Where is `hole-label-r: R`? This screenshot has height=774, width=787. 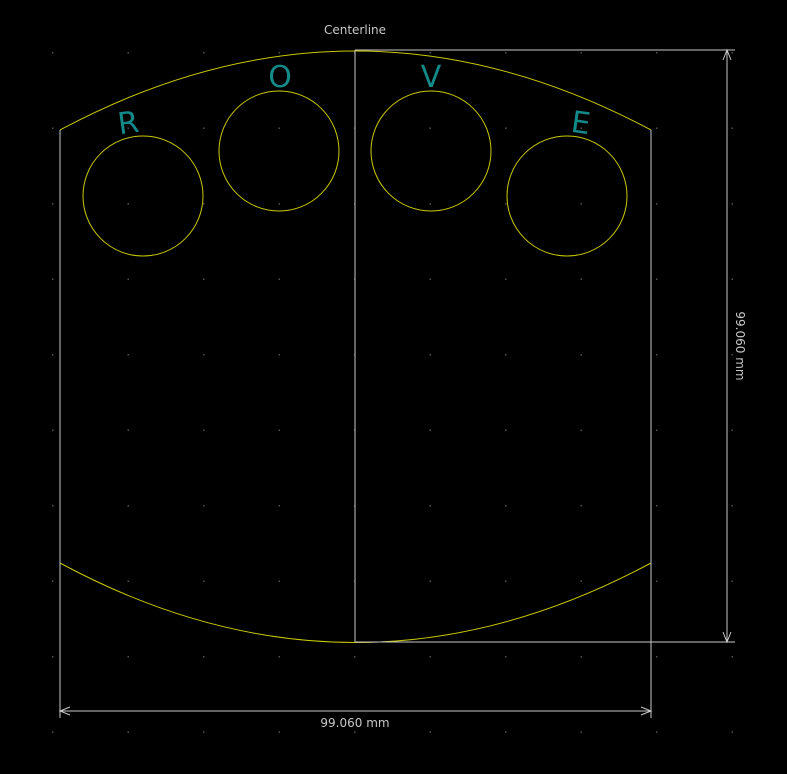
hole-label-r: R is located at coordinates (129, 124).